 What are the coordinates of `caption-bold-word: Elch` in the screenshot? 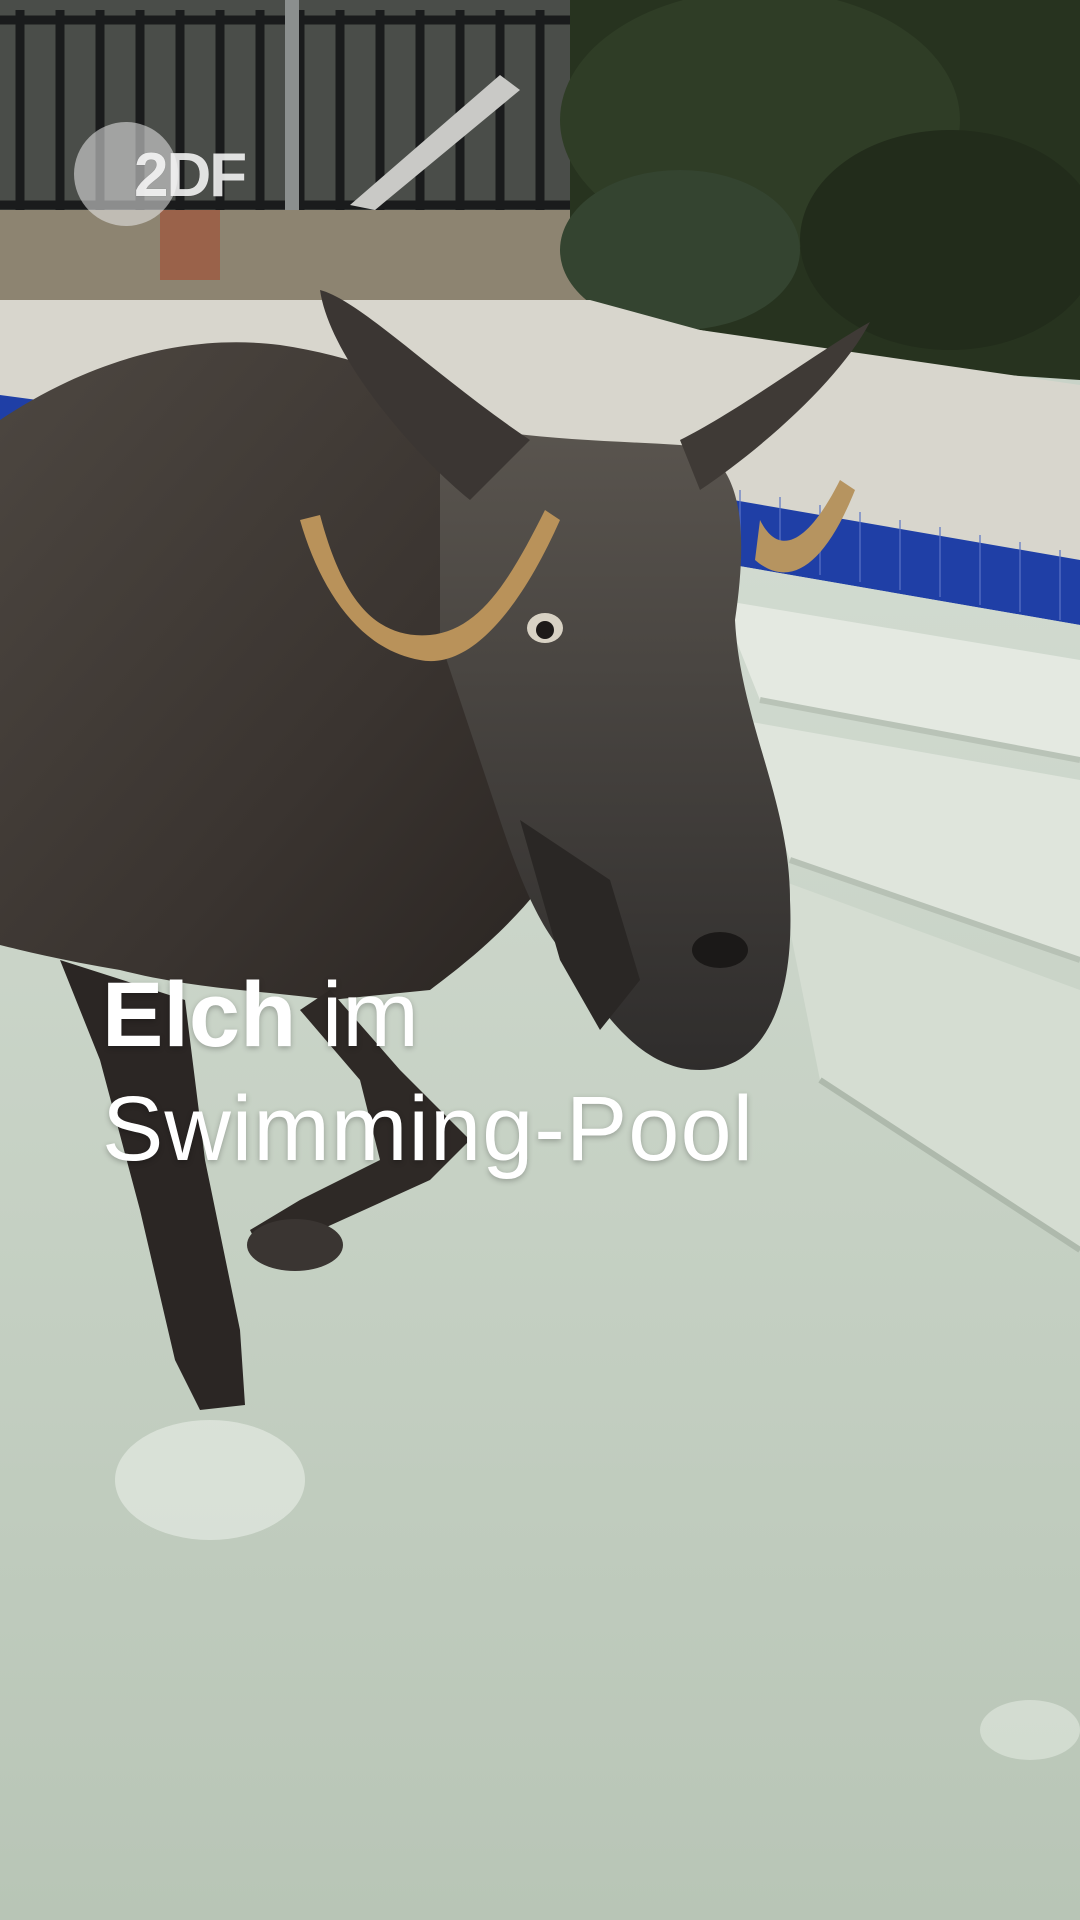 It's located at (199, 1015).